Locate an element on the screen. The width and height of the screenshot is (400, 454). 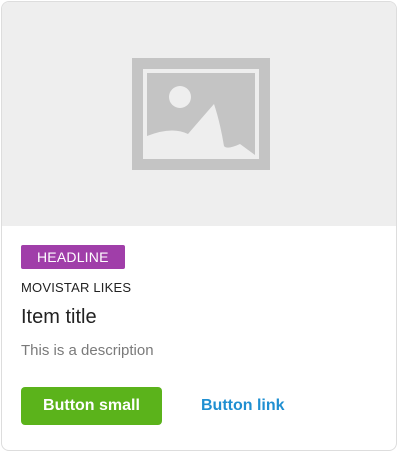
button-small: Button small is located at coordinates (91, 406).